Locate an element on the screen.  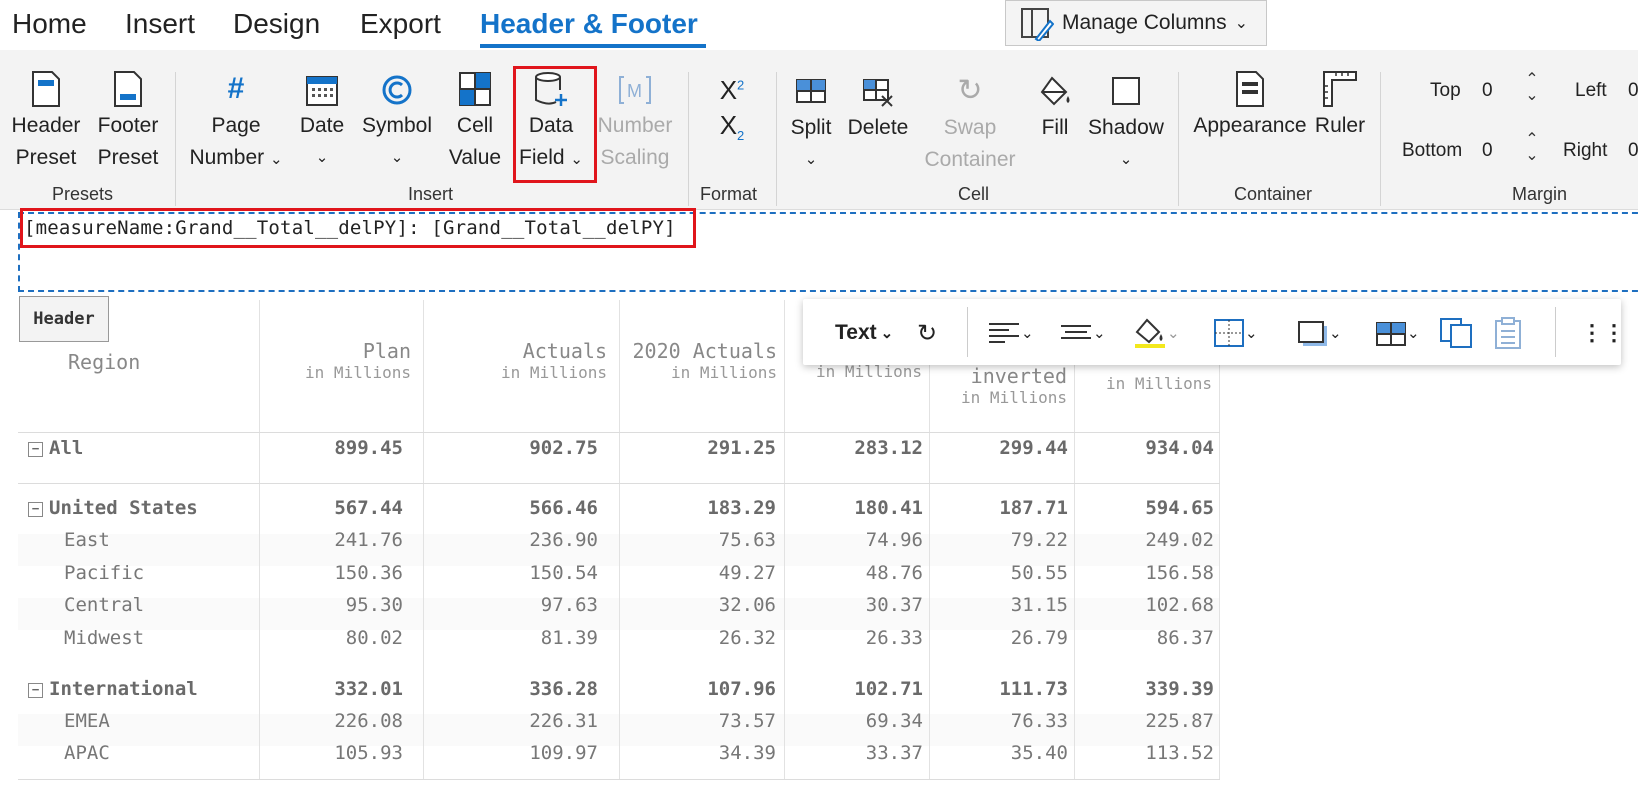
ruler-button: Ruler is located at coordinates (1340, 106).